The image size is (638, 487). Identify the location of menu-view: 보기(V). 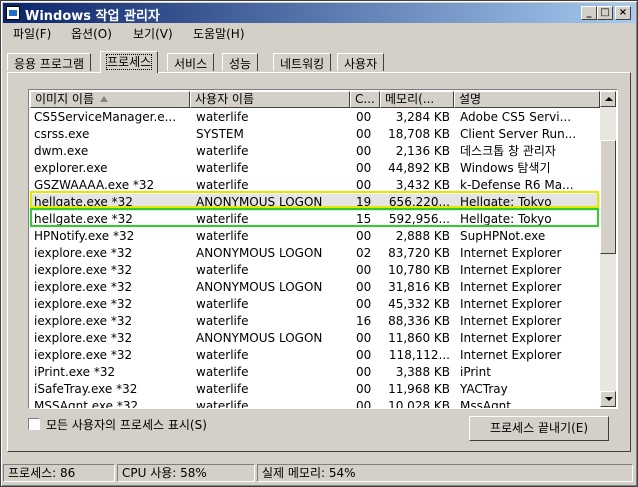
(153, 33).